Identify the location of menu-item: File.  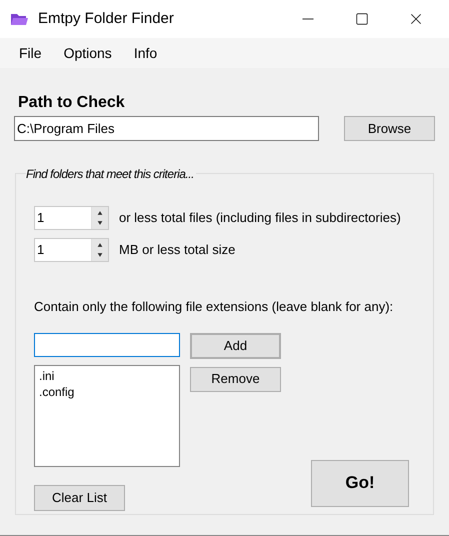
(30, 53).